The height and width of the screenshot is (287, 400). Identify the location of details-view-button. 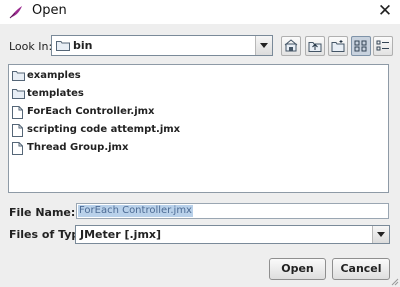
(383, 46).